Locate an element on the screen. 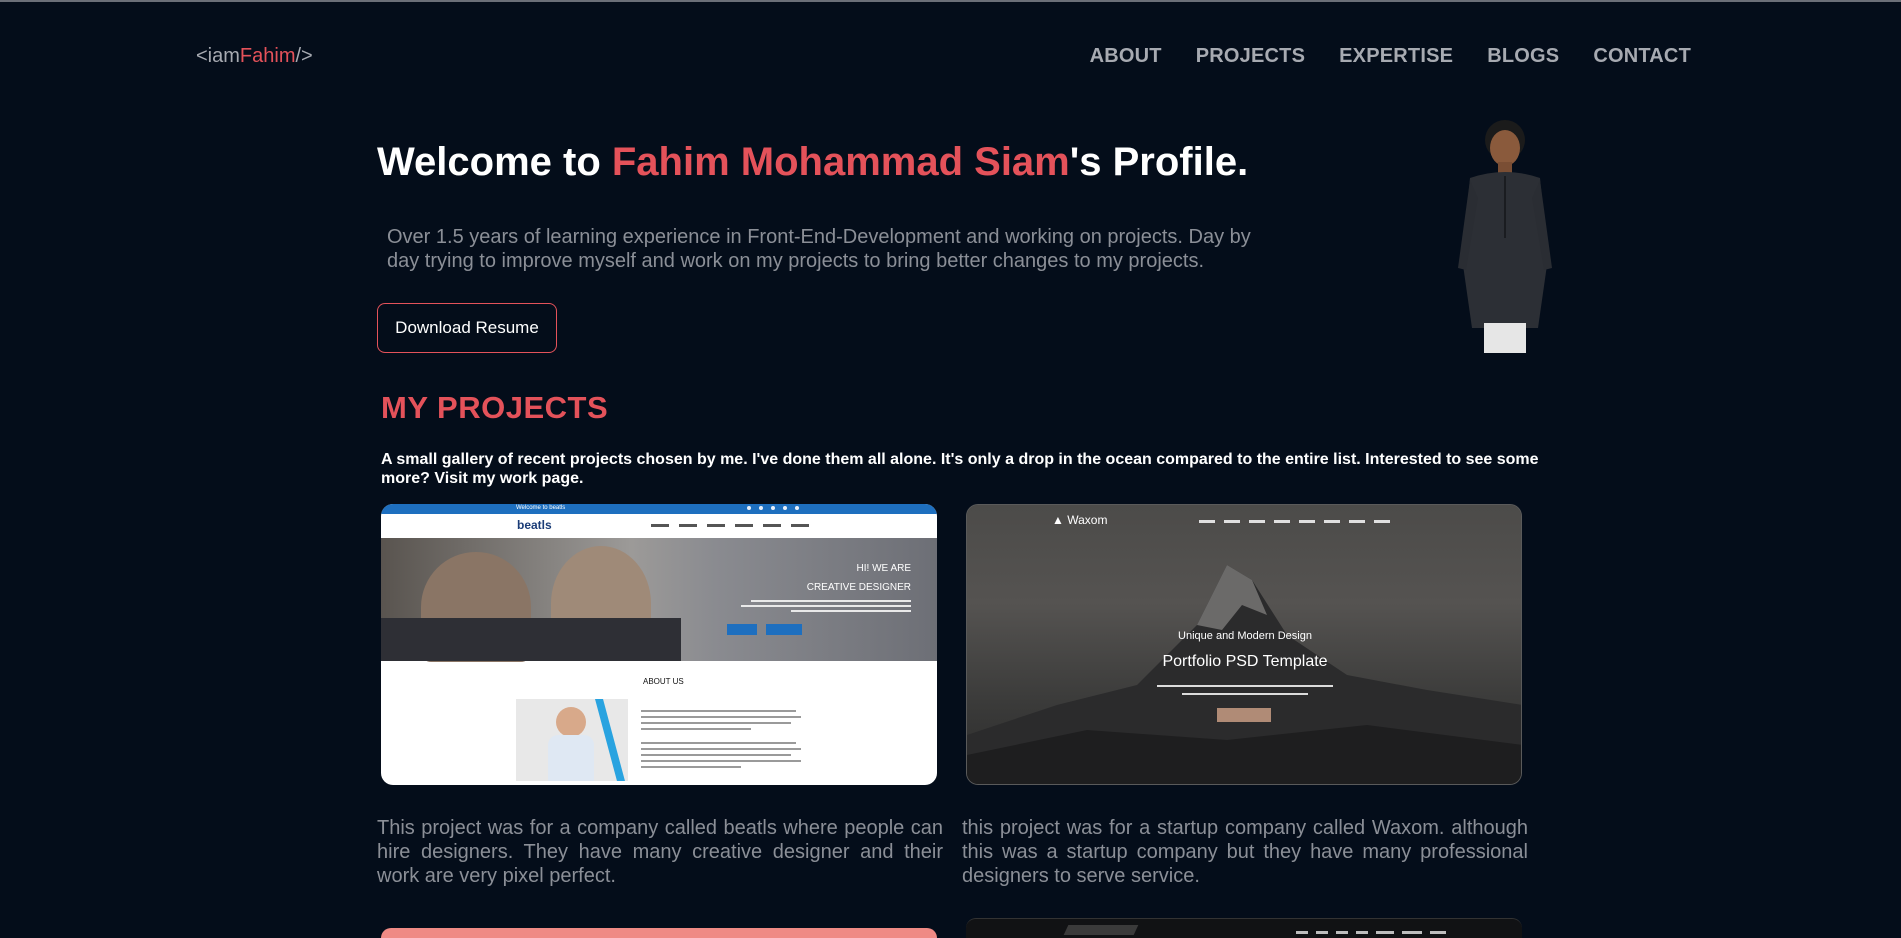  preview-contact-button is located at coordinates (784, 629).